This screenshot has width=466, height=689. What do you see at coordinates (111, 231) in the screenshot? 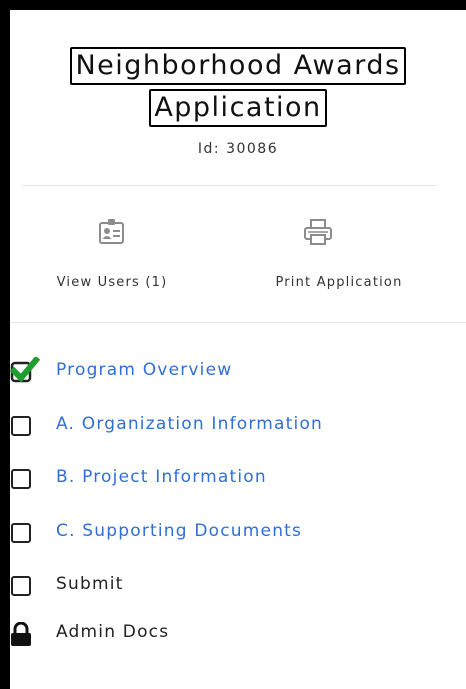
I see `id-card-icon` at bounding box center [111, 231].